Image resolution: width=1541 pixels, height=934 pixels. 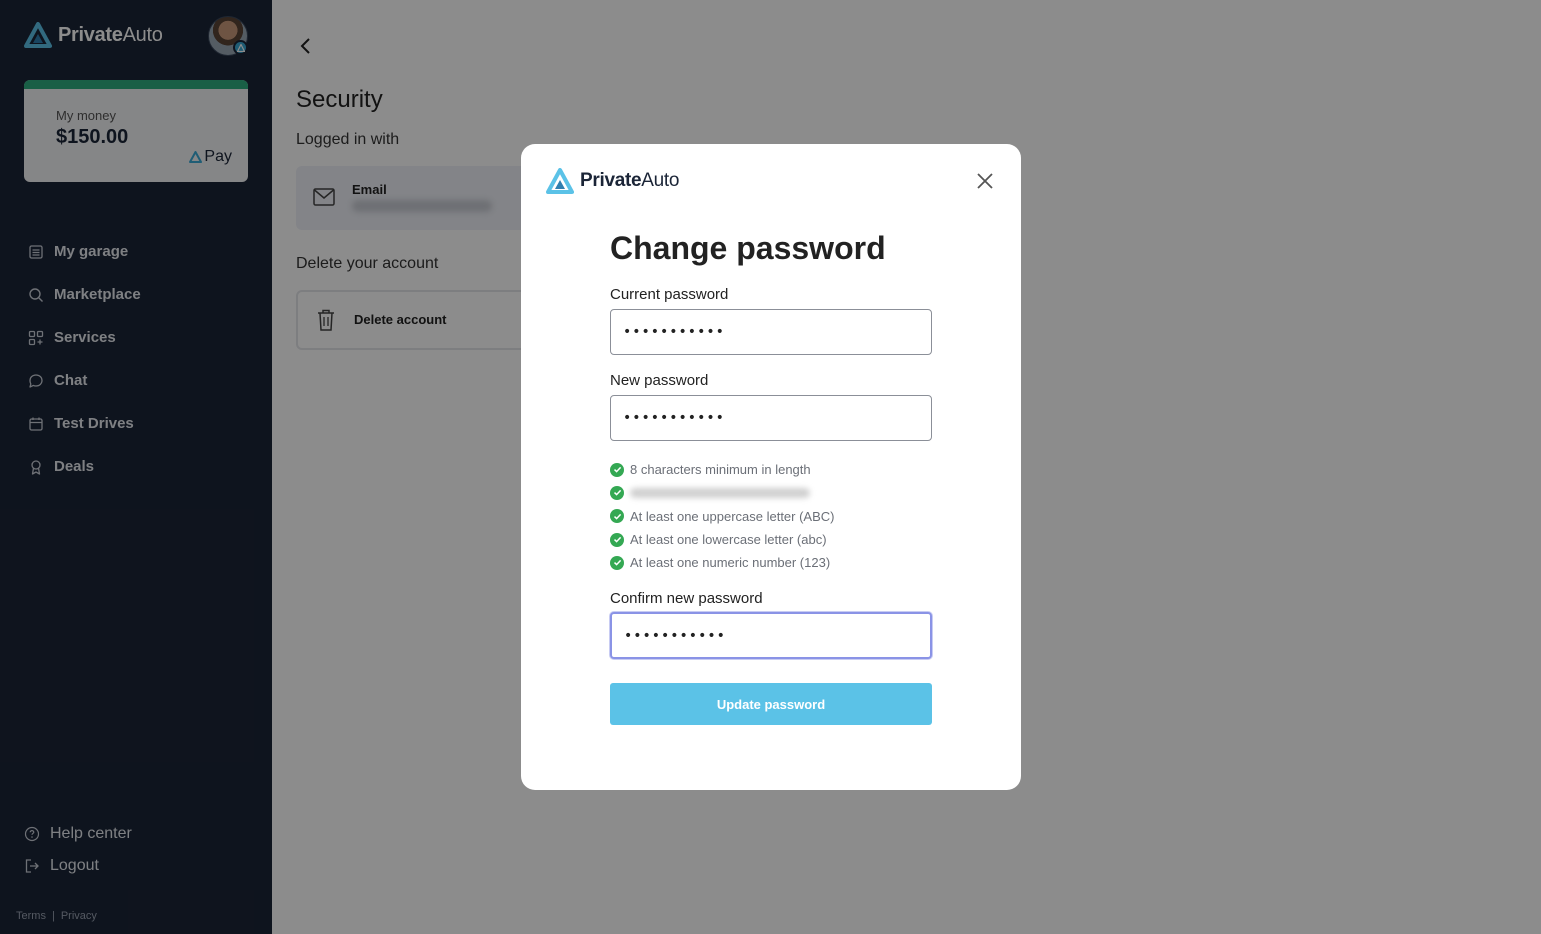 I want to click on new-password-field, so click(x=771, y=418).